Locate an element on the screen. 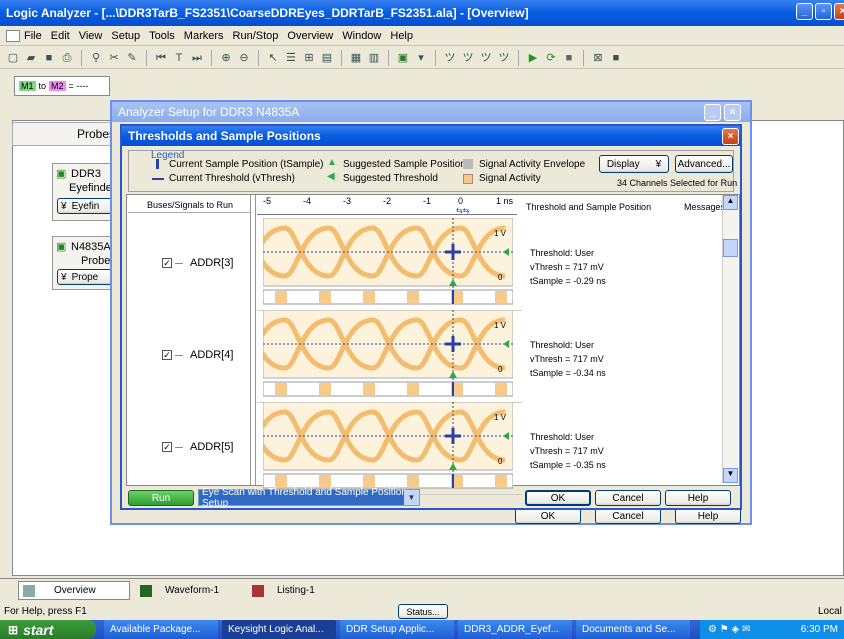  marker-icon: ✎ is located at coordinates (132, 58).